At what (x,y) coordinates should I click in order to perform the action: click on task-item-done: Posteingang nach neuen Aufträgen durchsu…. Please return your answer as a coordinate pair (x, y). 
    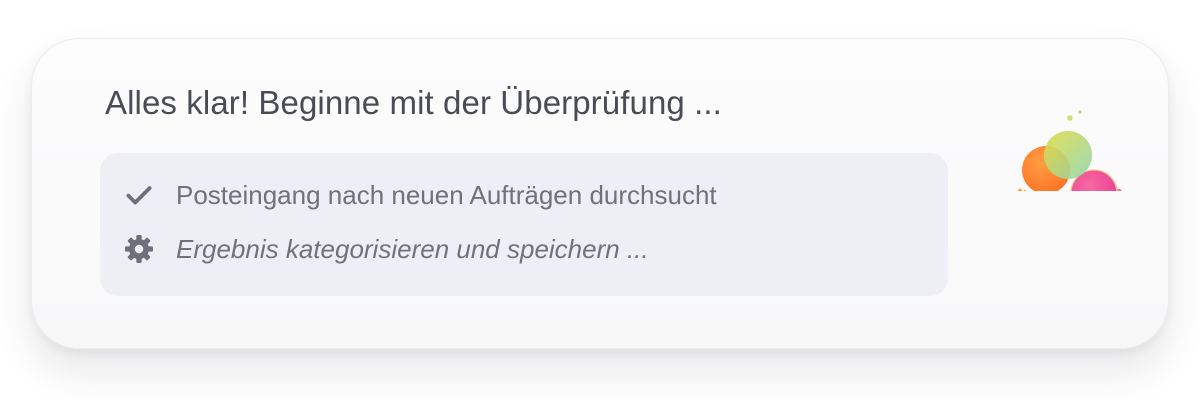
    Looking at the image, I should click on (419, 195).